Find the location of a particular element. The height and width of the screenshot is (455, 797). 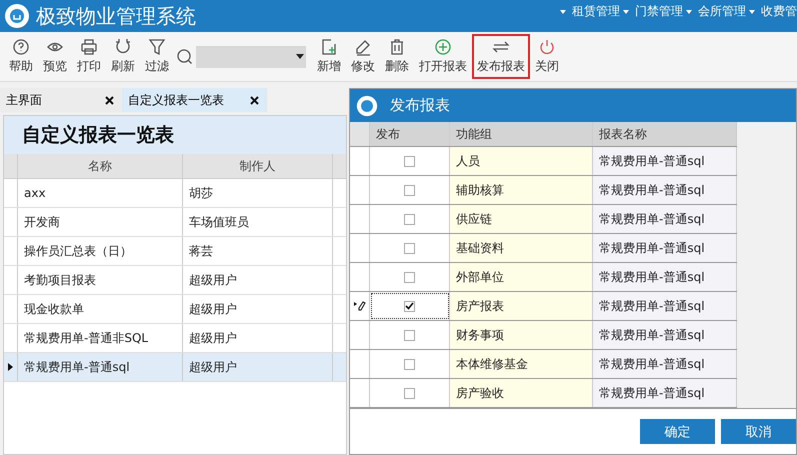

table-row: 房产报表 常规费用单-普通sql is located at coordinates (543, 307).